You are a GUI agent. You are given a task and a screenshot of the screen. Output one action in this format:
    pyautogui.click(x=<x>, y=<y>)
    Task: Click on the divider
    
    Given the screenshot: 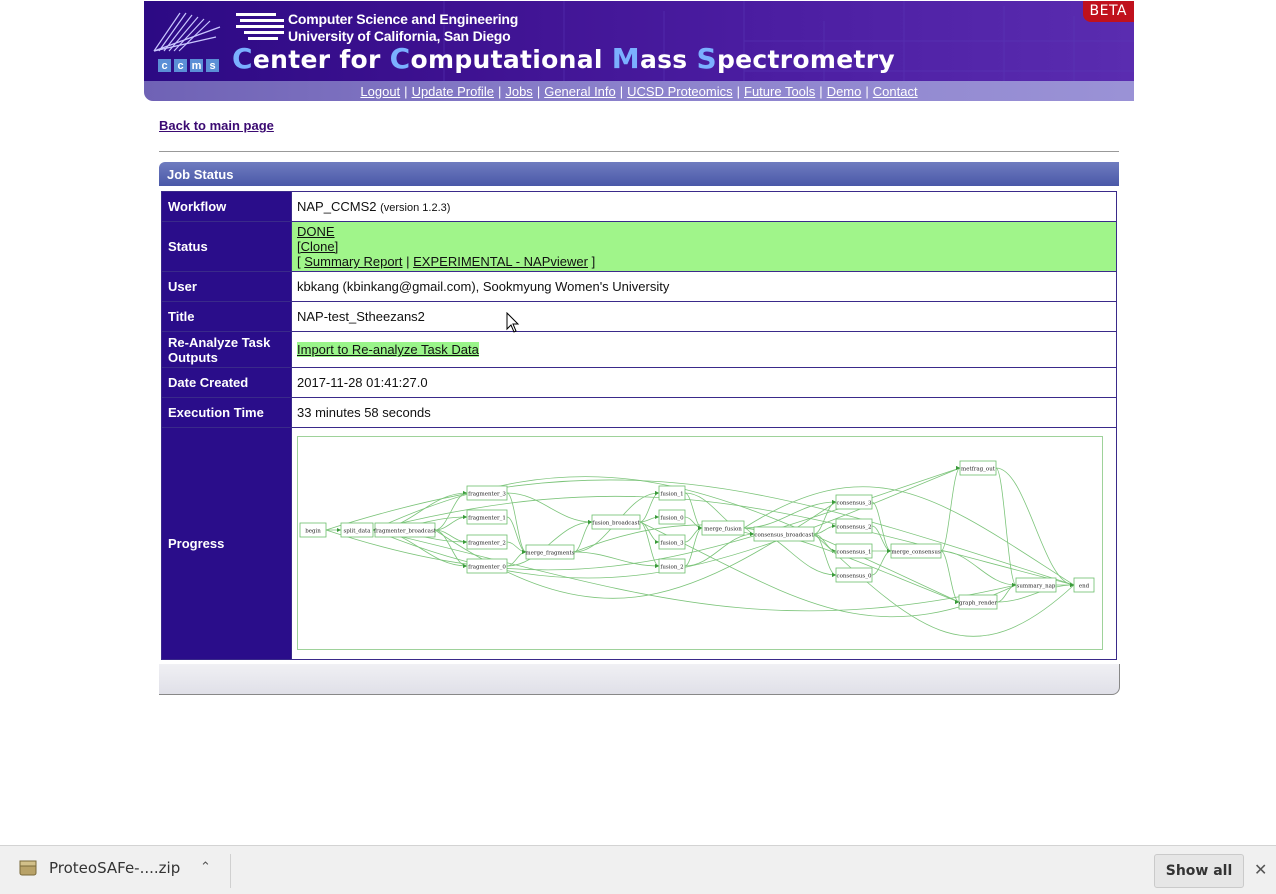 What is the action you would take?
    pyautogui.click(x=639, y=151)
    